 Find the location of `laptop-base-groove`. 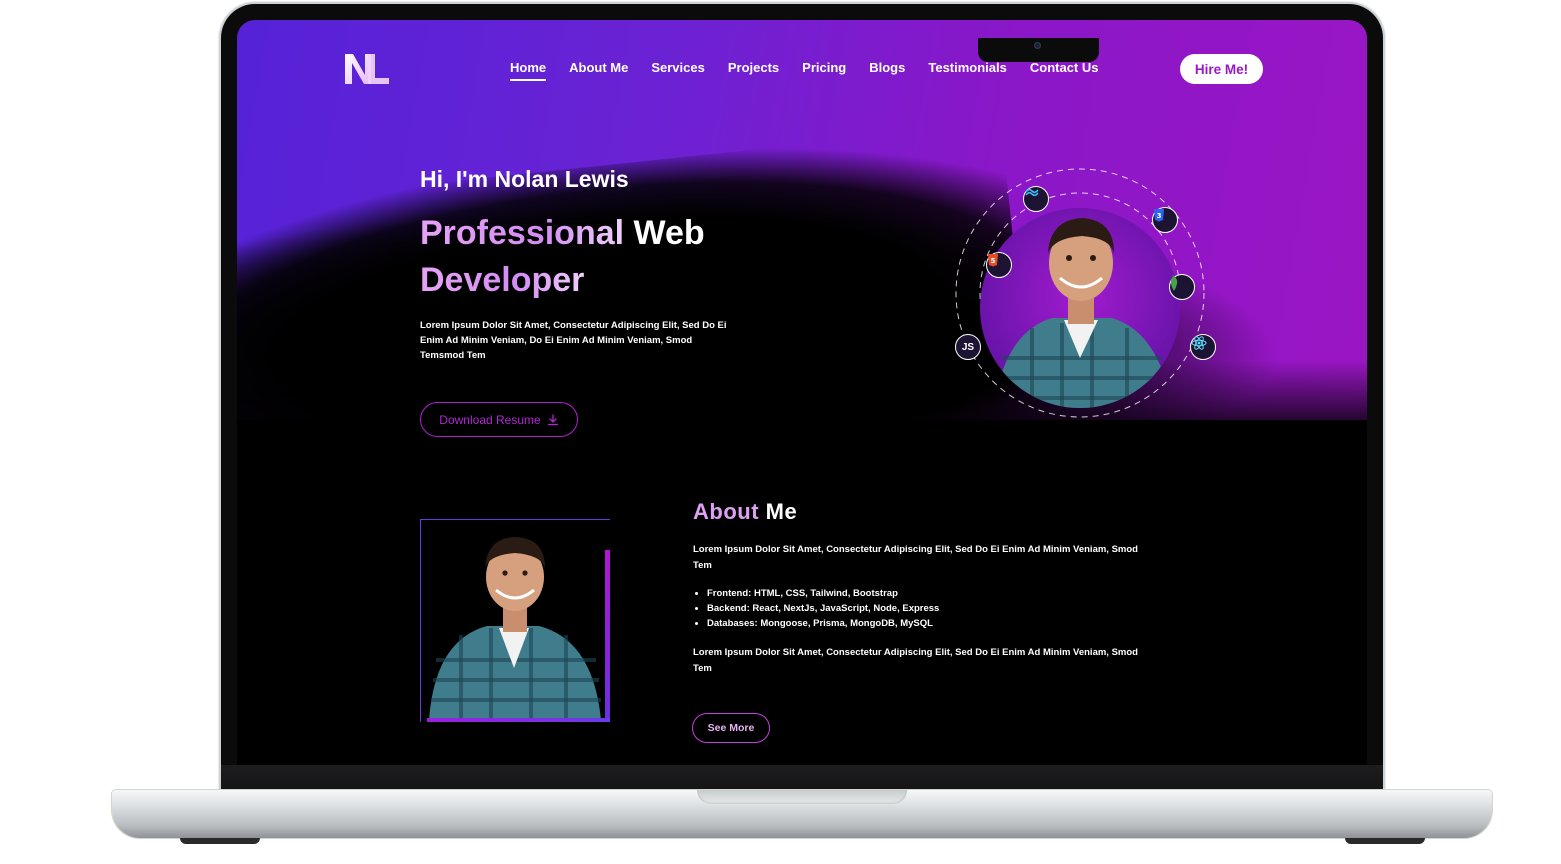

laptop-base-groove is located at coordinates (802, 797).